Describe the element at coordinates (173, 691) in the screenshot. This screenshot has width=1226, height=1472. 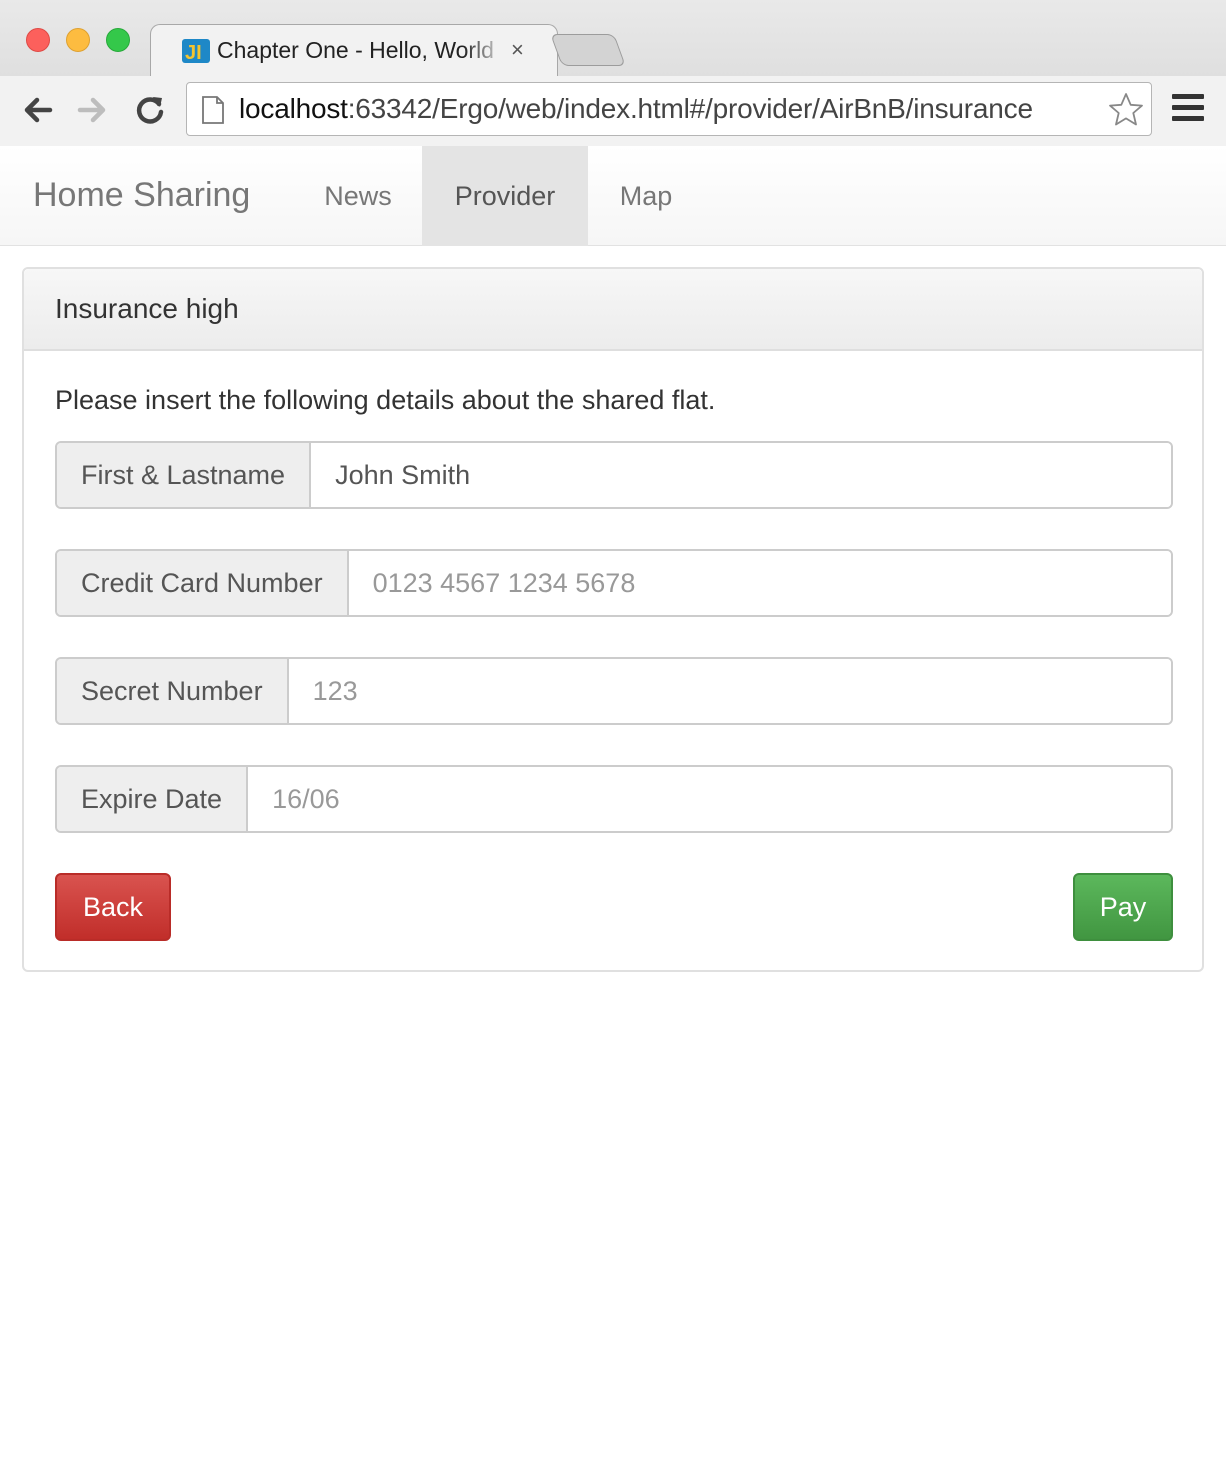
I see `secret-number-label: Secret Number` at that location.